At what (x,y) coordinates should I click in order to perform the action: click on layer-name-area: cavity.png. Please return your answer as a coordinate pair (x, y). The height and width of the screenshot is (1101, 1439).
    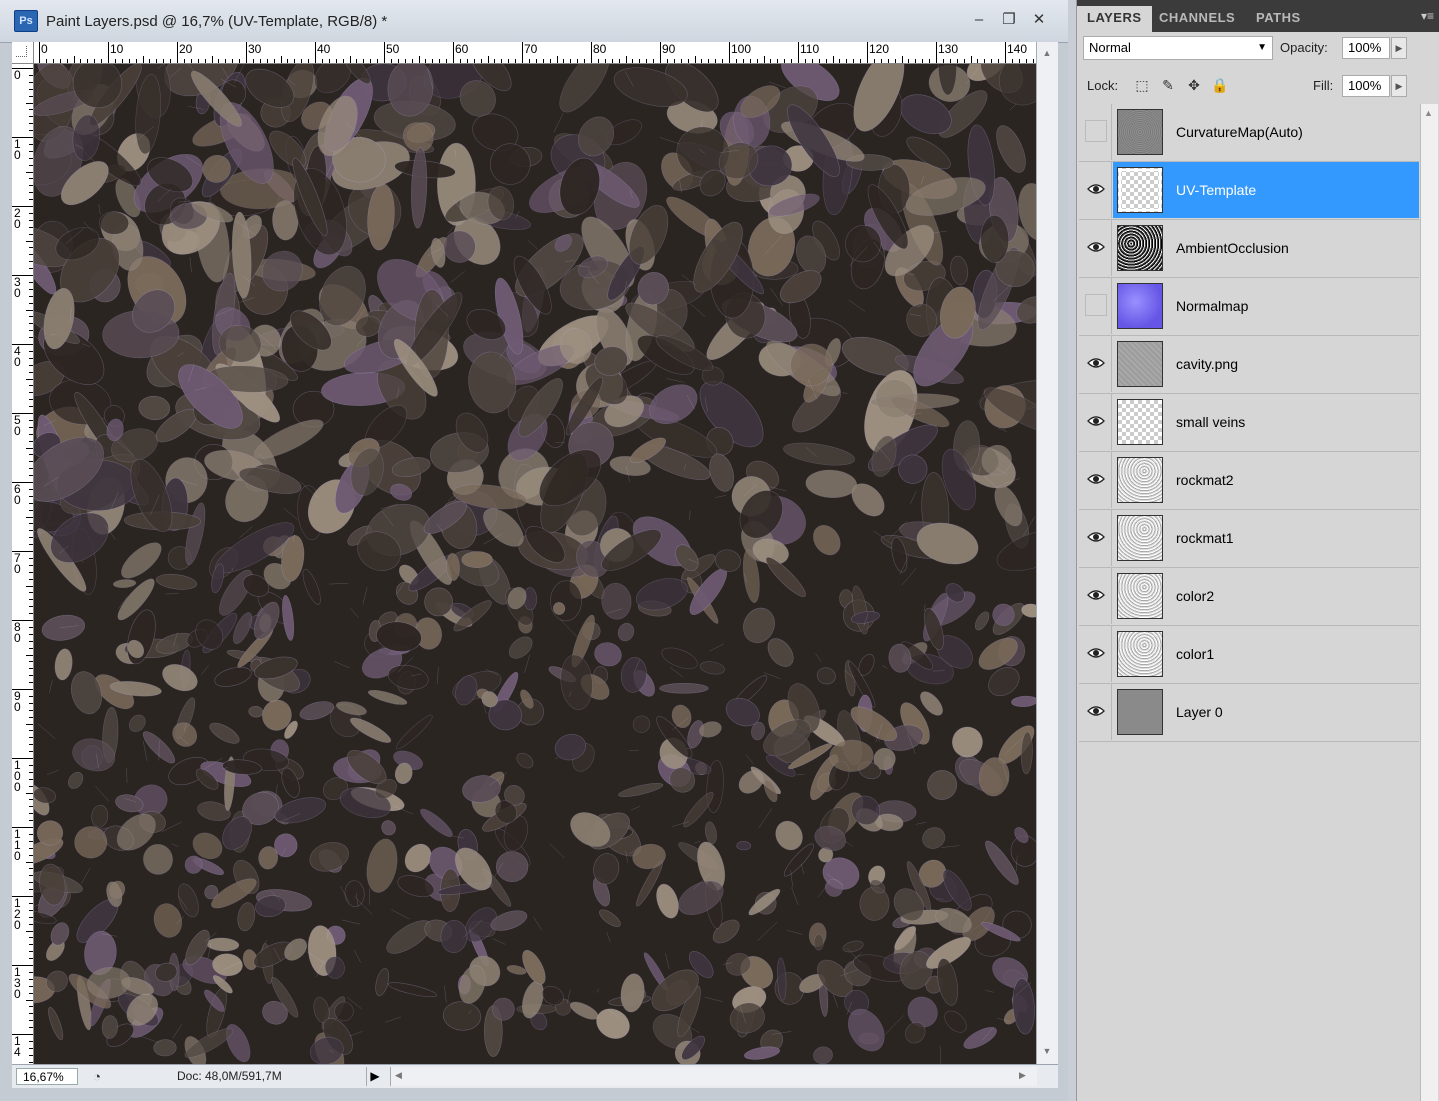
    Looking at the image, I should click on (1266, 364).